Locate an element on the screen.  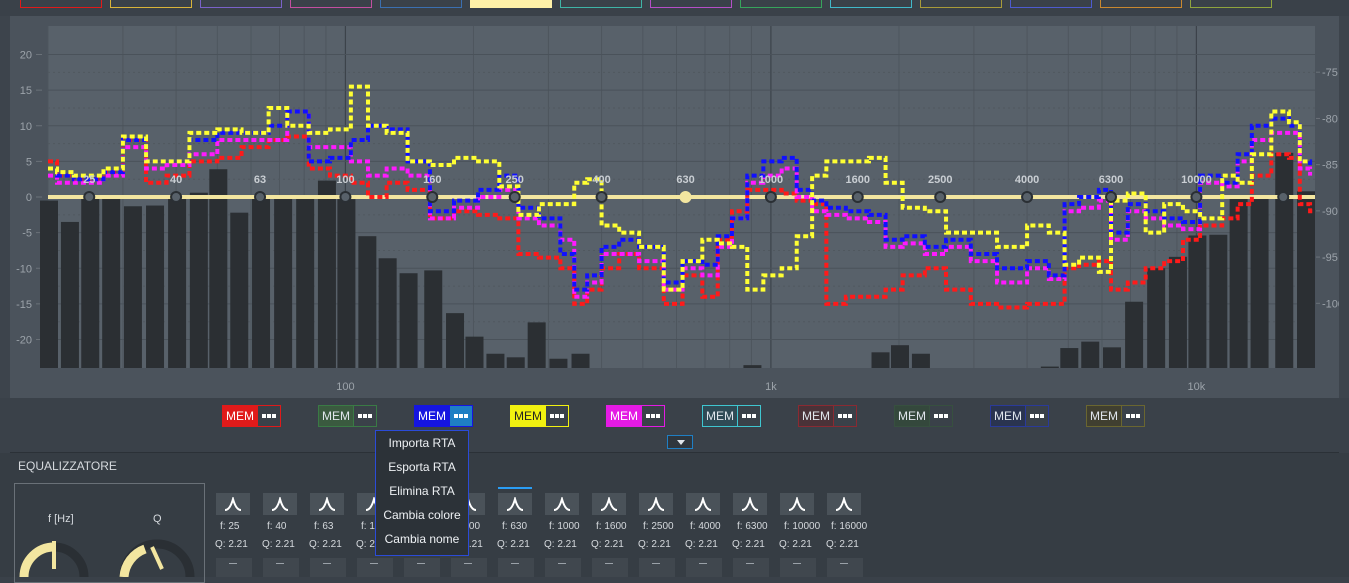
expand-toggle-button is located at coordinates (680, 442).